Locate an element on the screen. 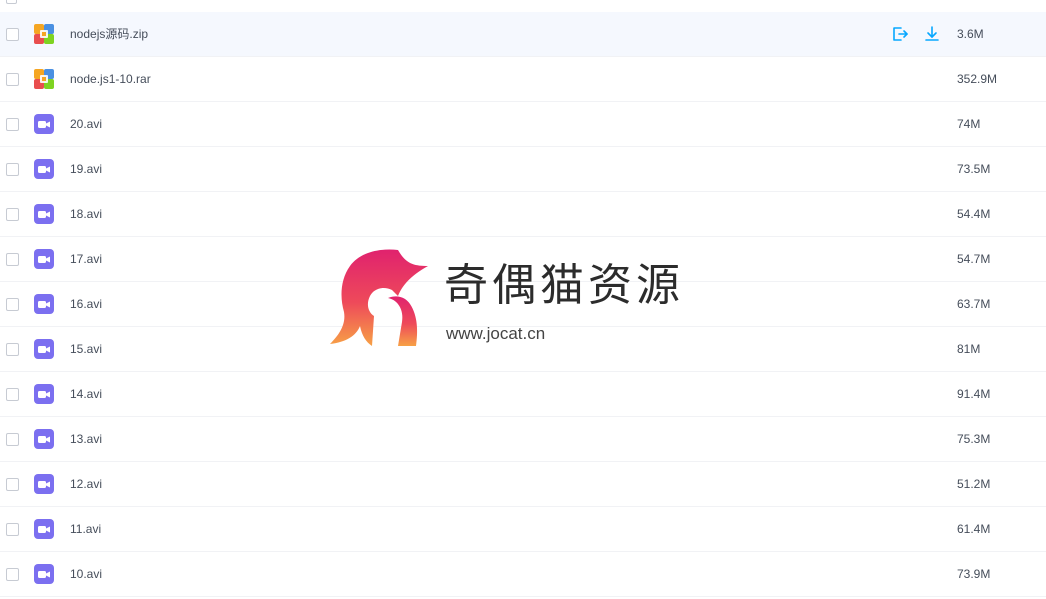 The width and height of the screenshot is (1046, 599). download-icon is located at coordinates (933, 34).